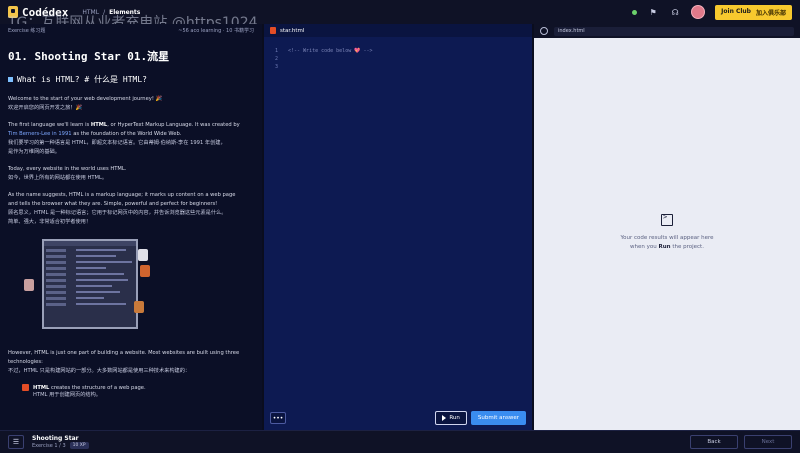 This screenshot has height=453, width=800. Describe the element at coordinates (276, 51) in the screenshot. I see `line-number: 1` at that location.